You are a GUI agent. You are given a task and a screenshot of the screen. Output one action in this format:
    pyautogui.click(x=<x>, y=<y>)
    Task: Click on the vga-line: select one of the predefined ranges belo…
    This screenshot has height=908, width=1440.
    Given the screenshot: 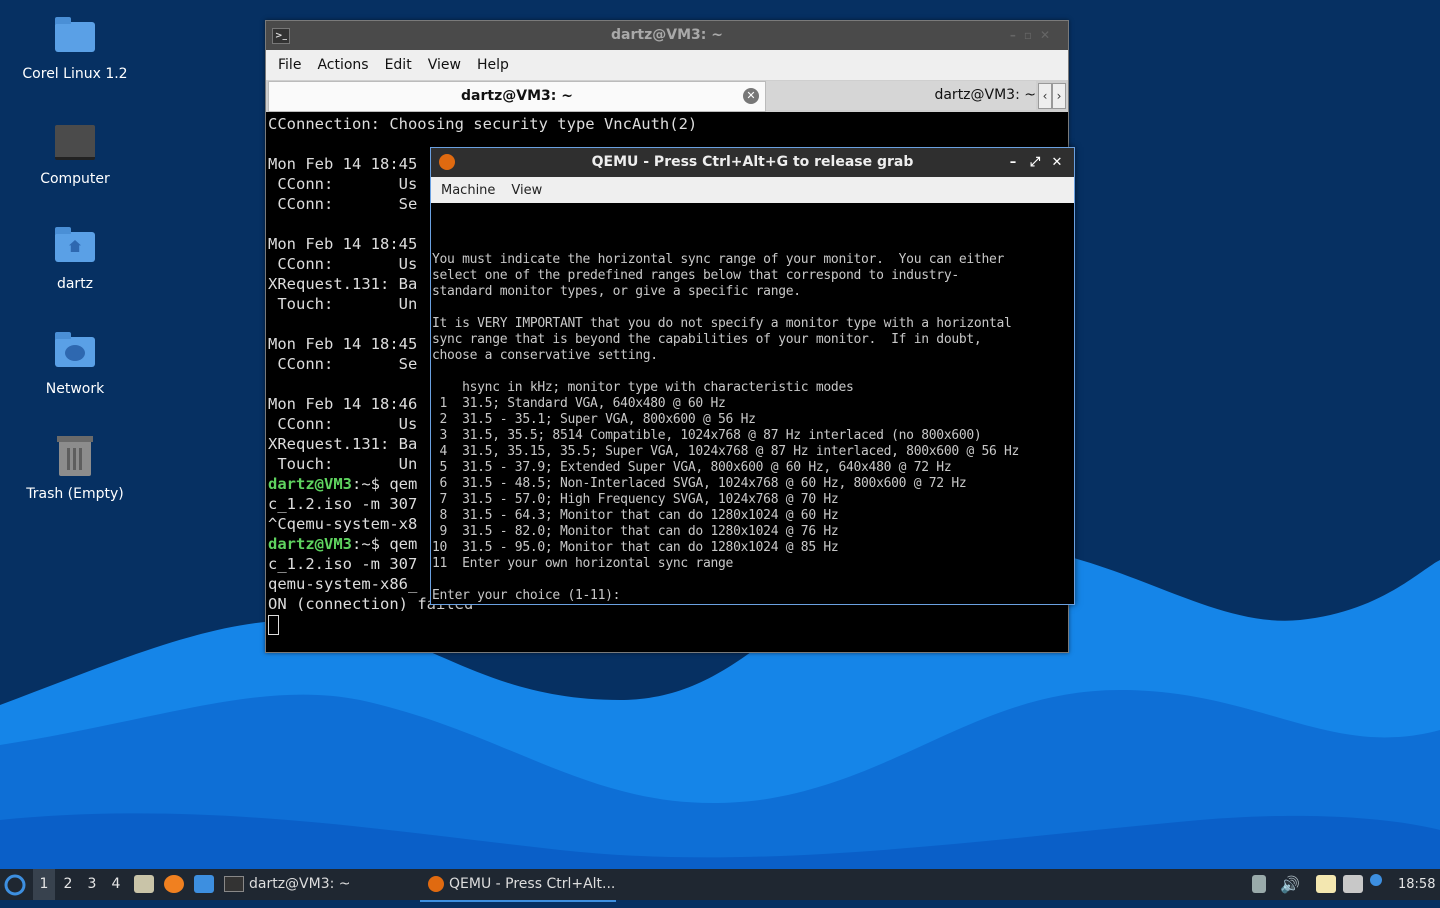 What is the action you would take?
    pyautogui.click(x=695, y=275)
    